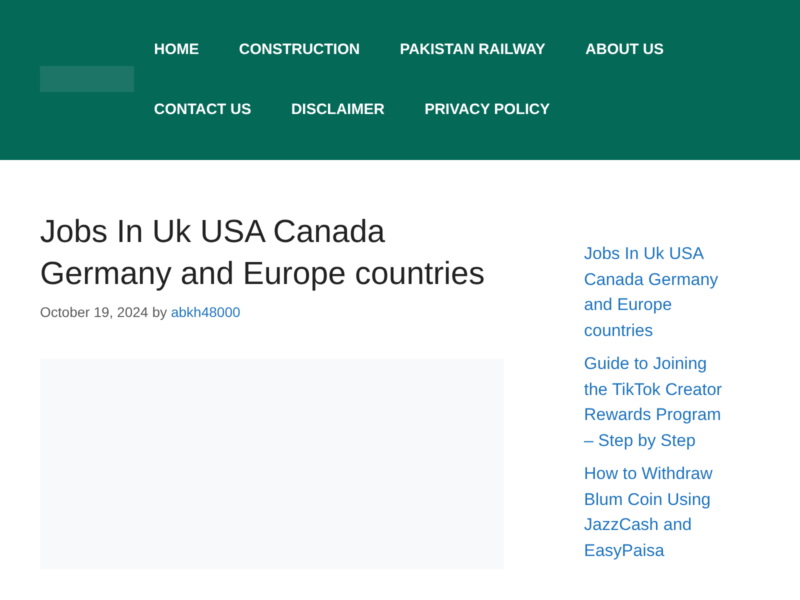 This screenshot has width=800, height=600. Describe the element at coordinates (263, 252) in the screenshot. I see `article-title: Jobs In Uk USA Canada Germany and Europe countries` at that location.